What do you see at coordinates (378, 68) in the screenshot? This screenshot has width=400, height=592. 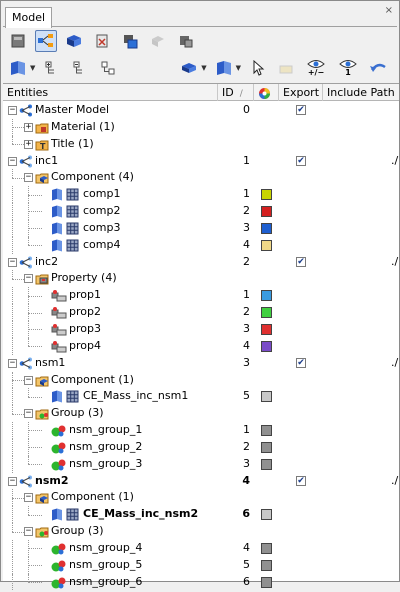 I see `undo-view-button` at bounding box center [378, 68].